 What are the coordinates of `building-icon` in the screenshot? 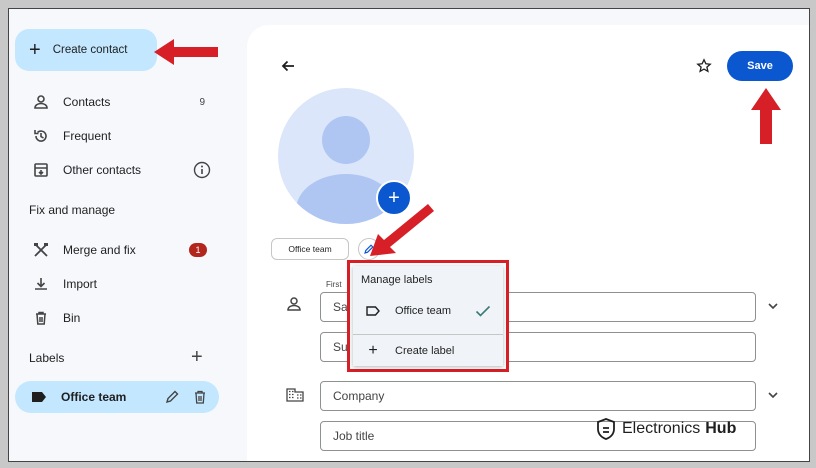 It's located at (295, 397).